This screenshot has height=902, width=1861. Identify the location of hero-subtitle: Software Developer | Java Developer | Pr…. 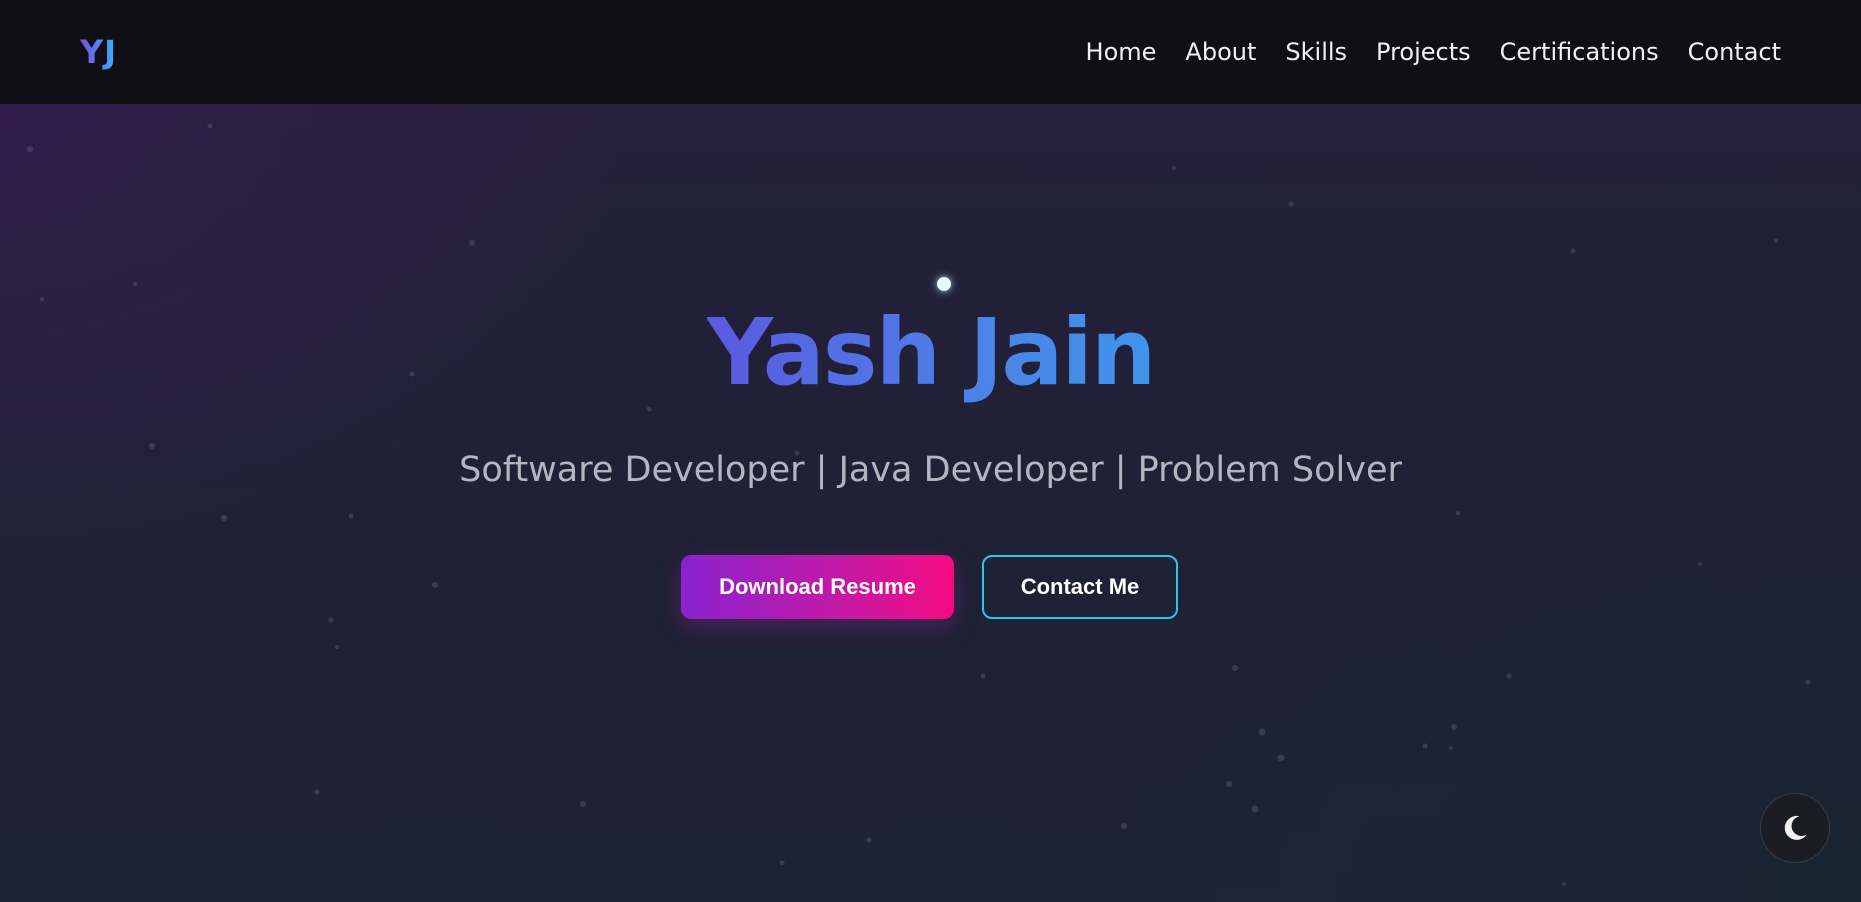
(930, 470).